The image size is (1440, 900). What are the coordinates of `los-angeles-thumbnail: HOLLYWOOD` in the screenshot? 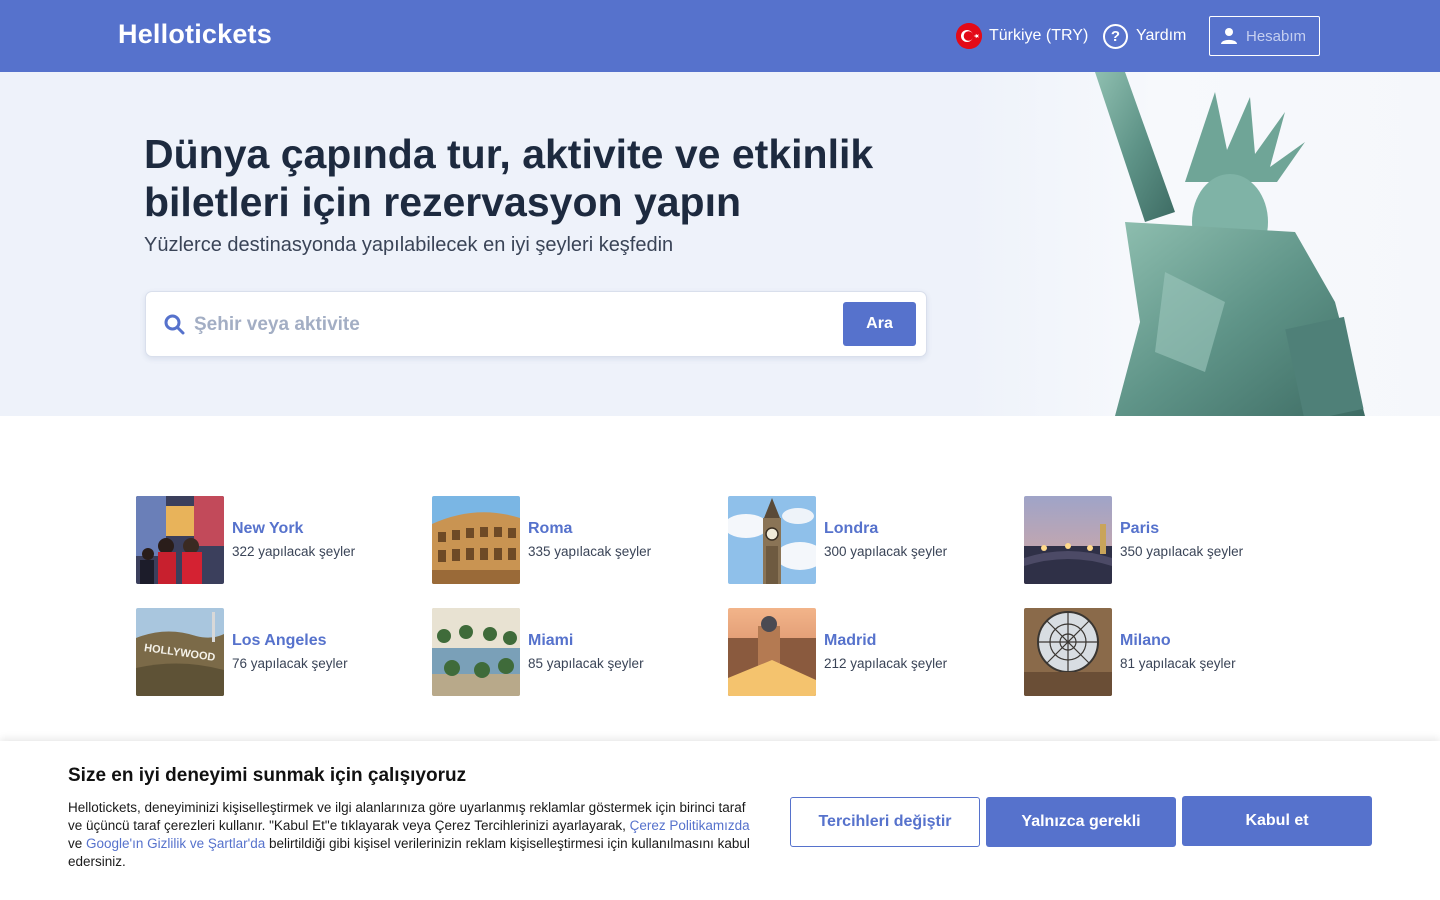 It's located at (180, 652).